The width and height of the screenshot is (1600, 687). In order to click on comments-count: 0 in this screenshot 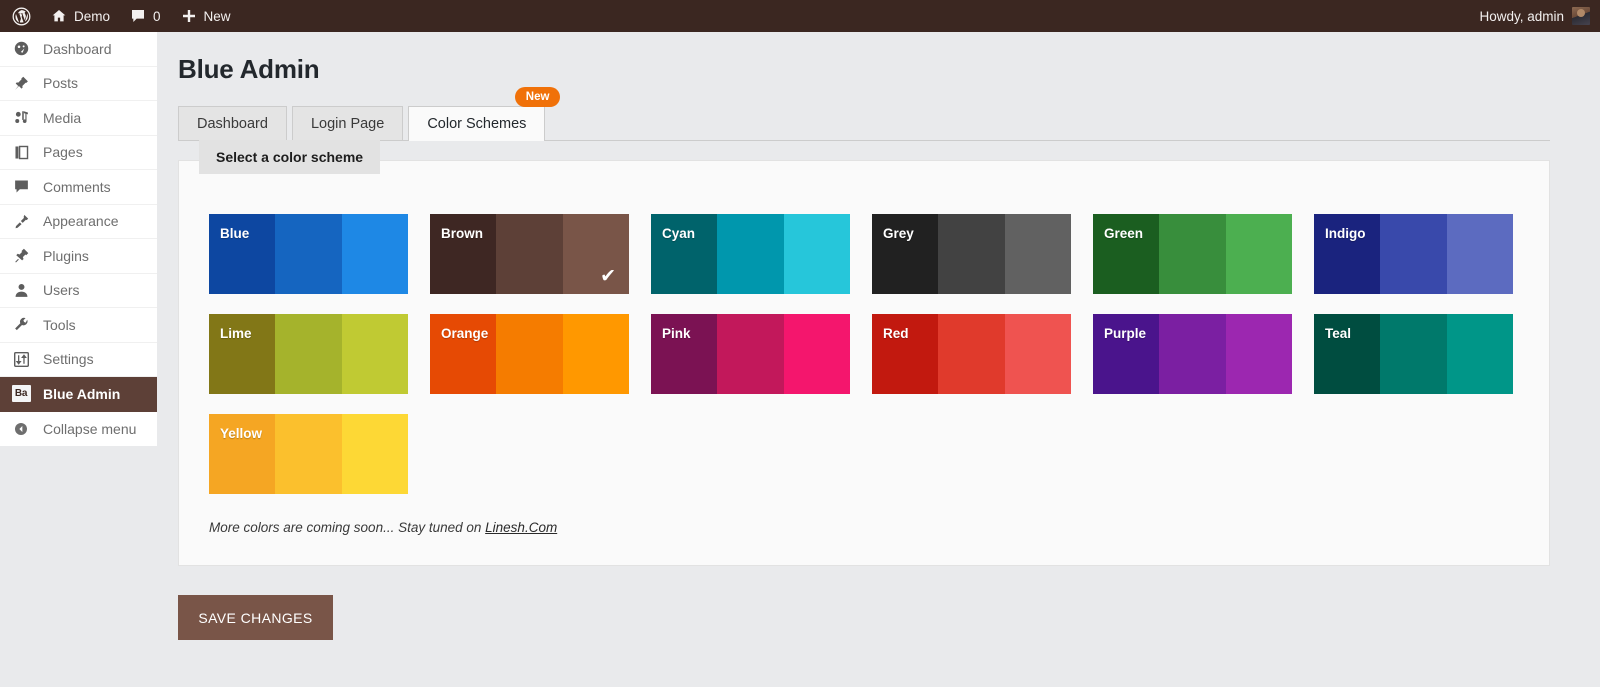, I will do `click(157, 16)`.